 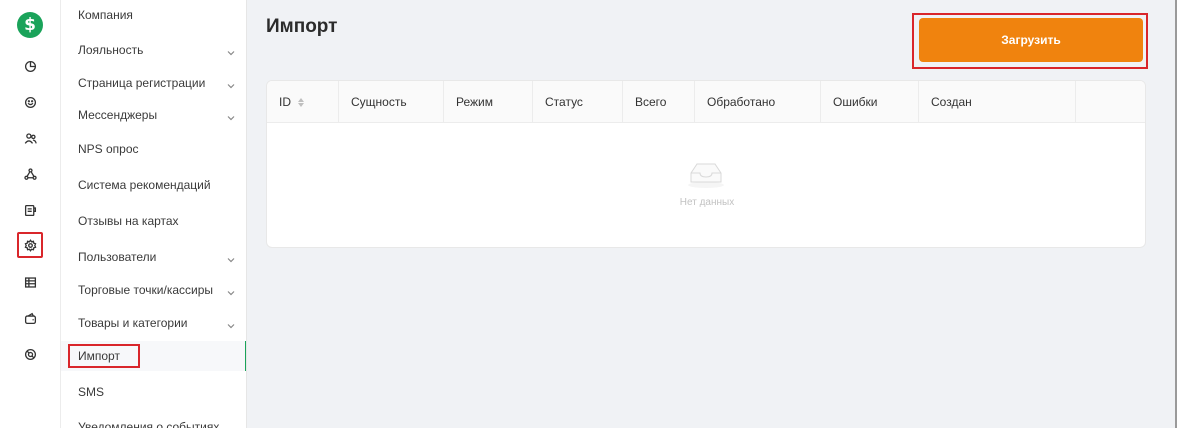 I want to click on icon-rail: $, so click(x=30, y=214).